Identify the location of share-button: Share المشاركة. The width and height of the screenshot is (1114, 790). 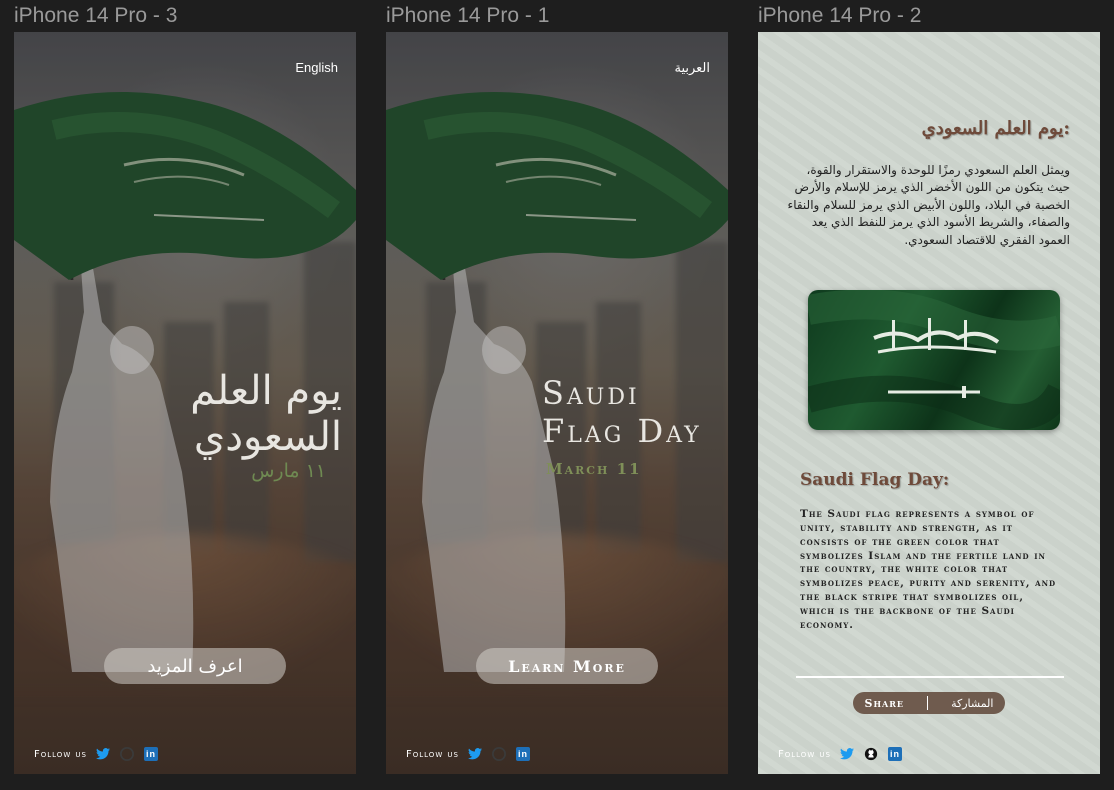
(929, 703).